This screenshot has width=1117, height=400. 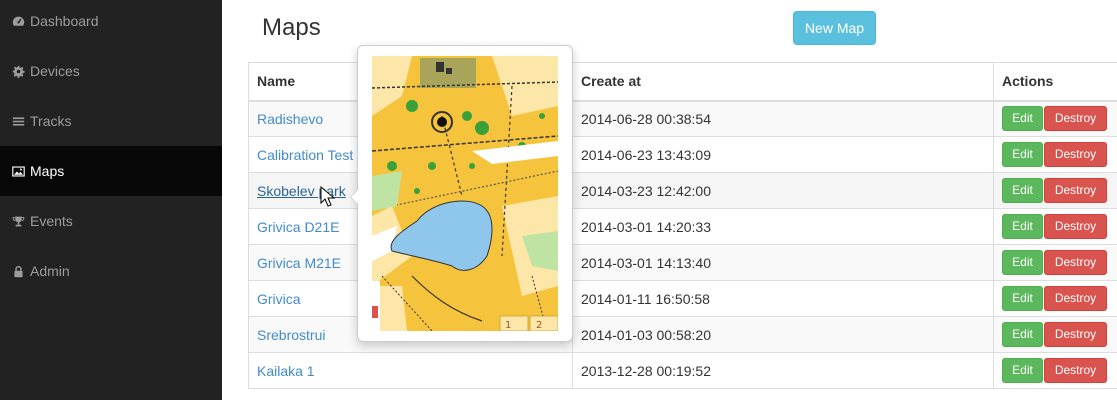 What do you see at coordinates (51, 121) in the screenshot?
I see `sidebar-item-label: Tracks` at bounding box center [51, 121].